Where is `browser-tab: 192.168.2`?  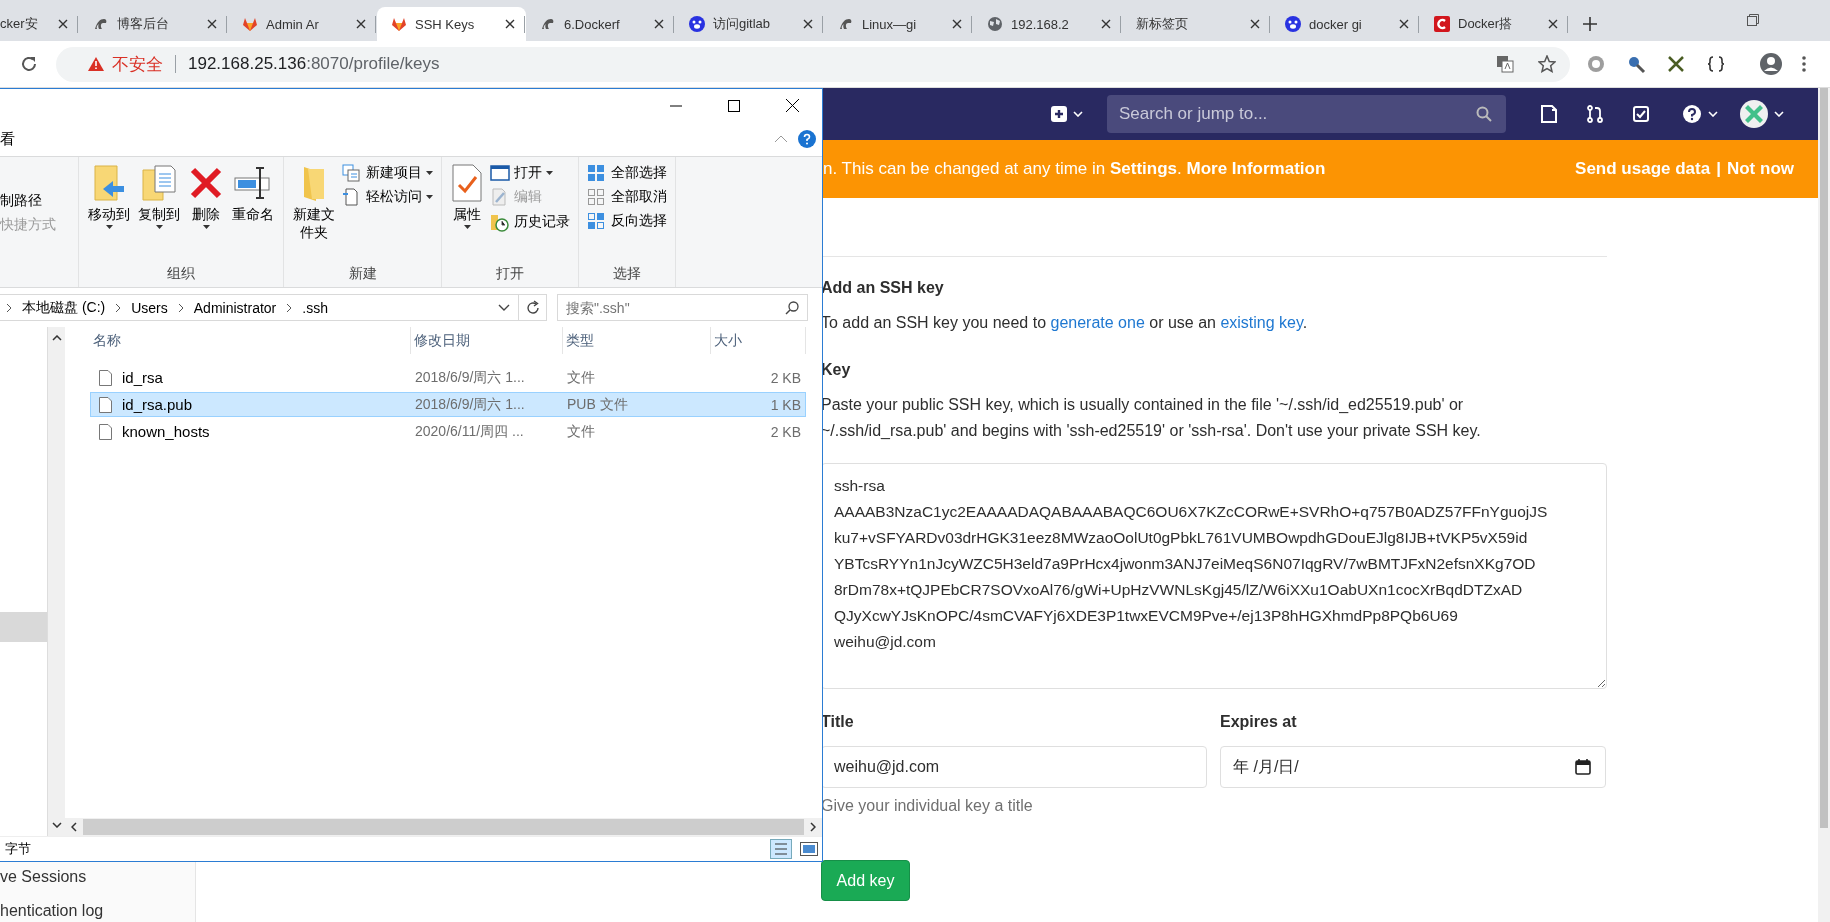 browser-tab: 192.168.2 is located at coordinates (1047, 24).